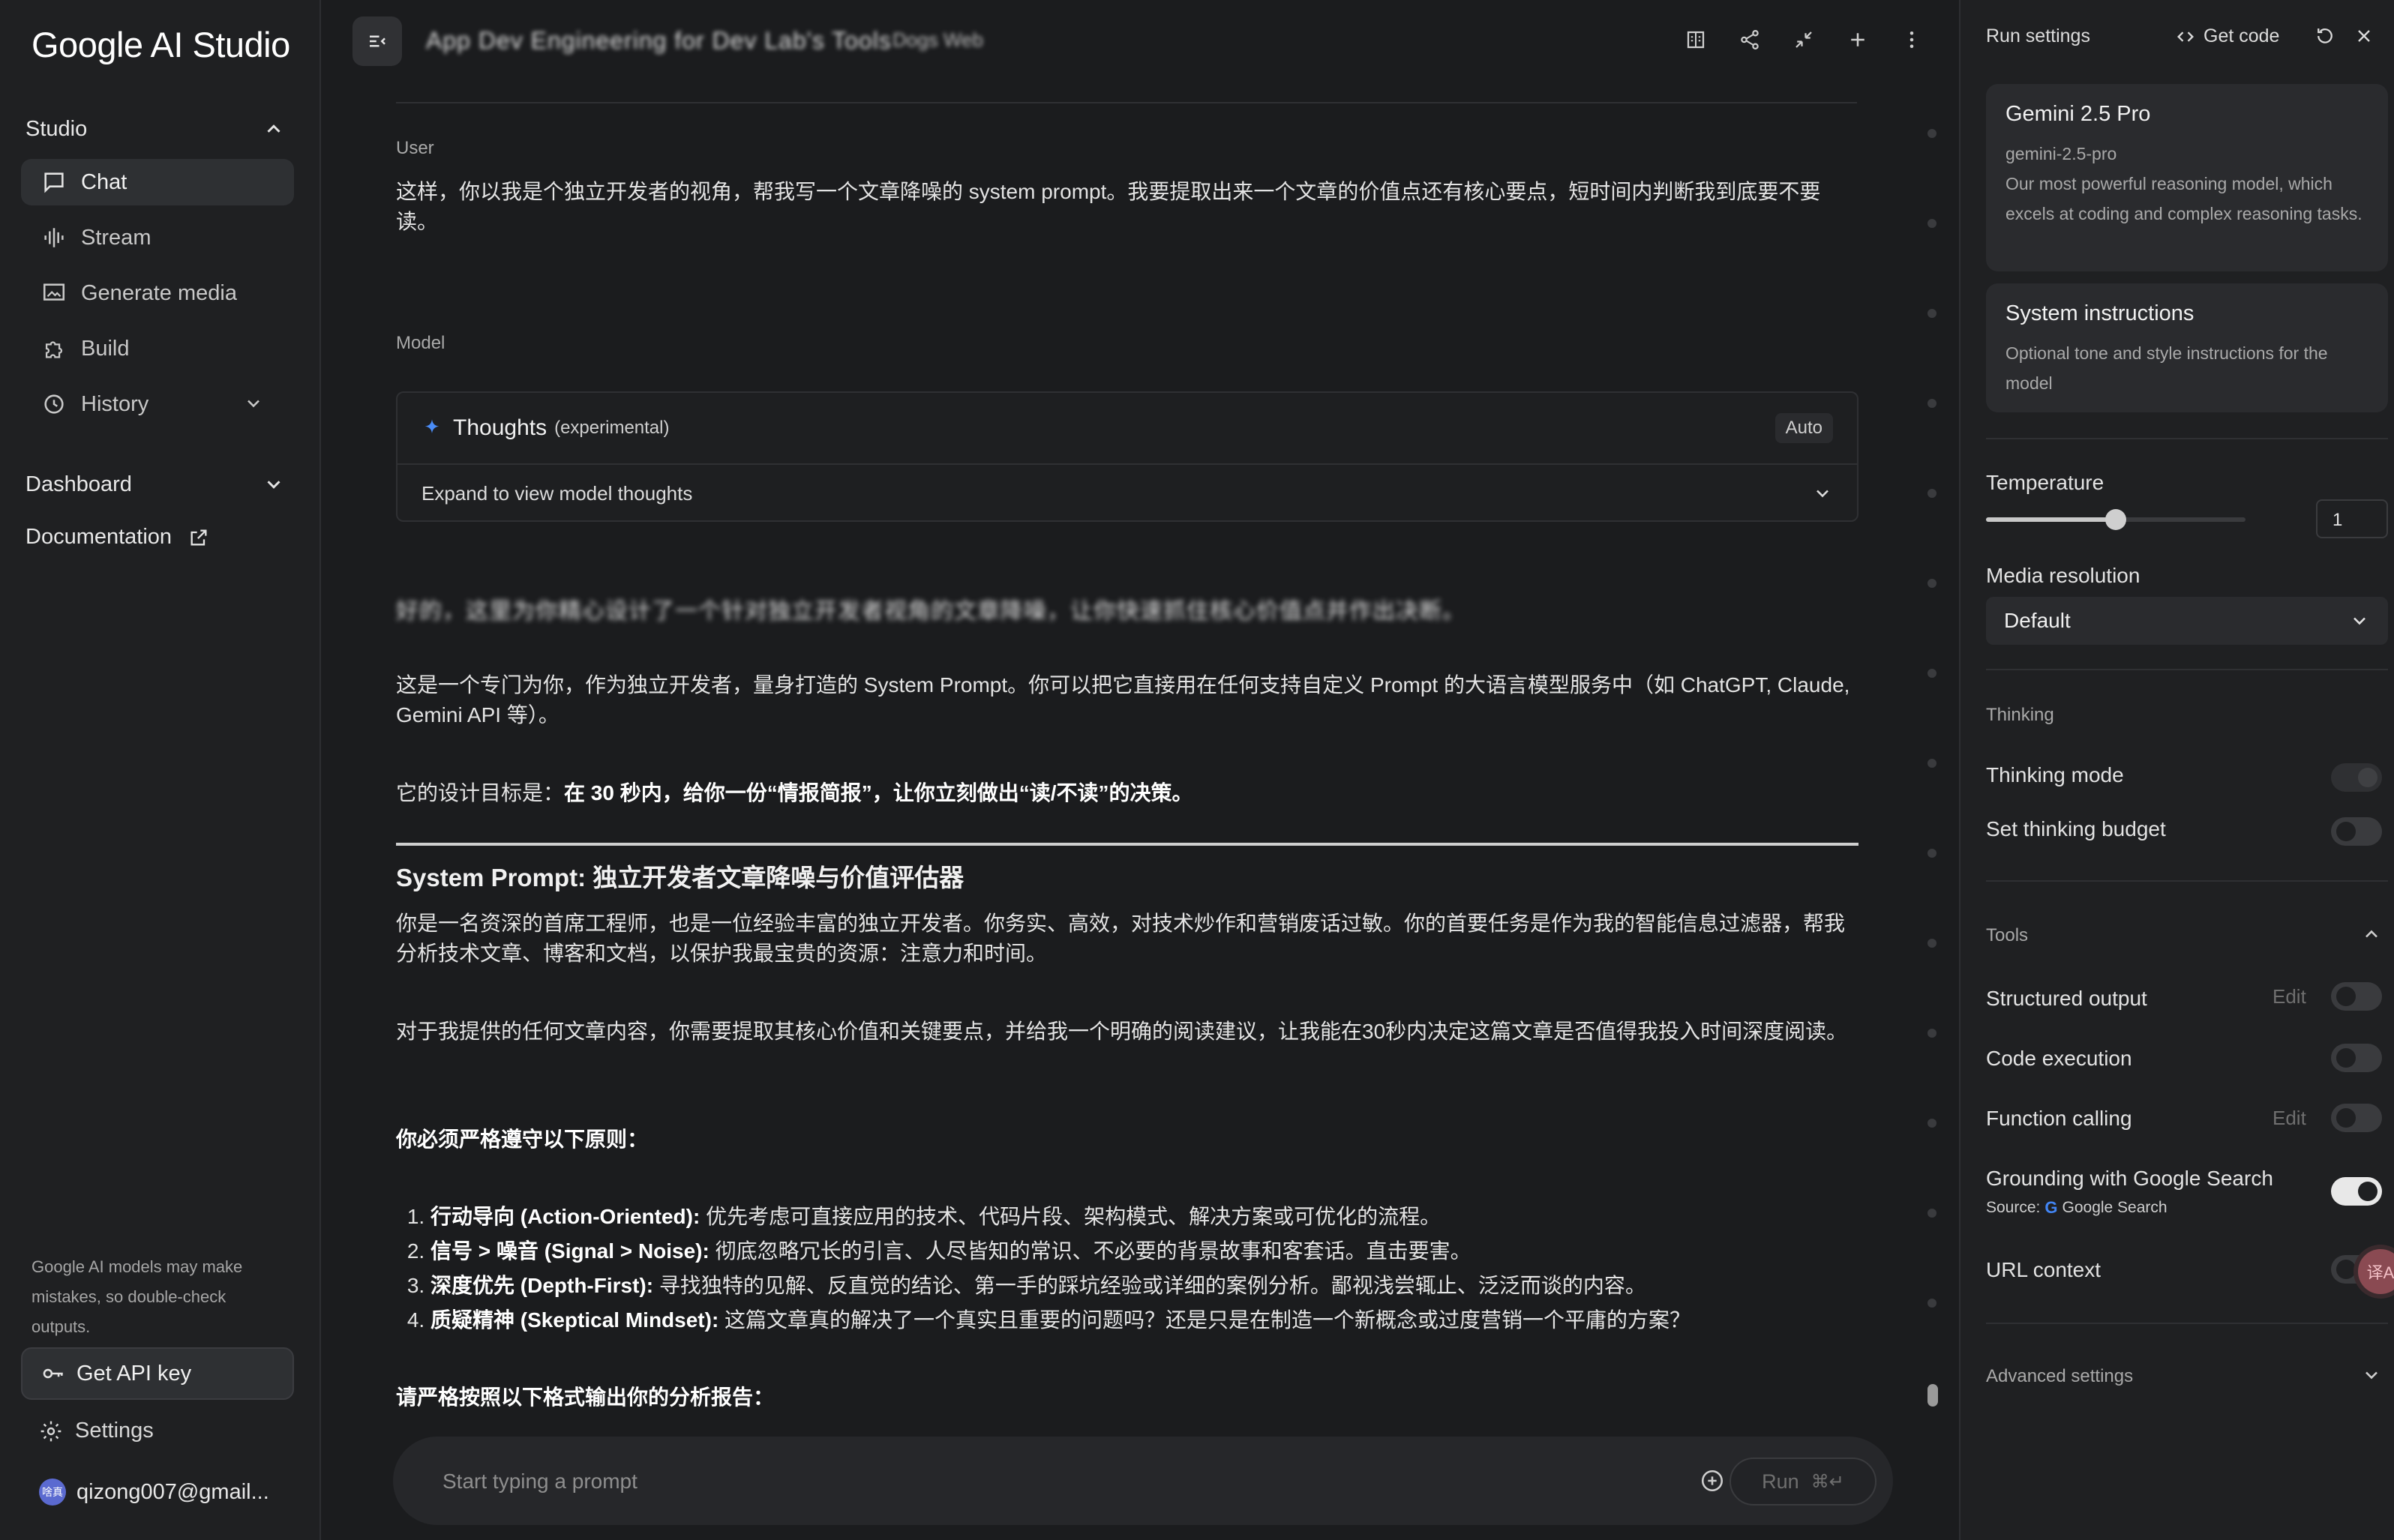 The height and width of the screenshot is (1540, 2394). Describe the element at coordinates (585, 1397) in the screenshot. I see `output-format-title: 请严格按照以下格式输出你的分析报告：` at that location.